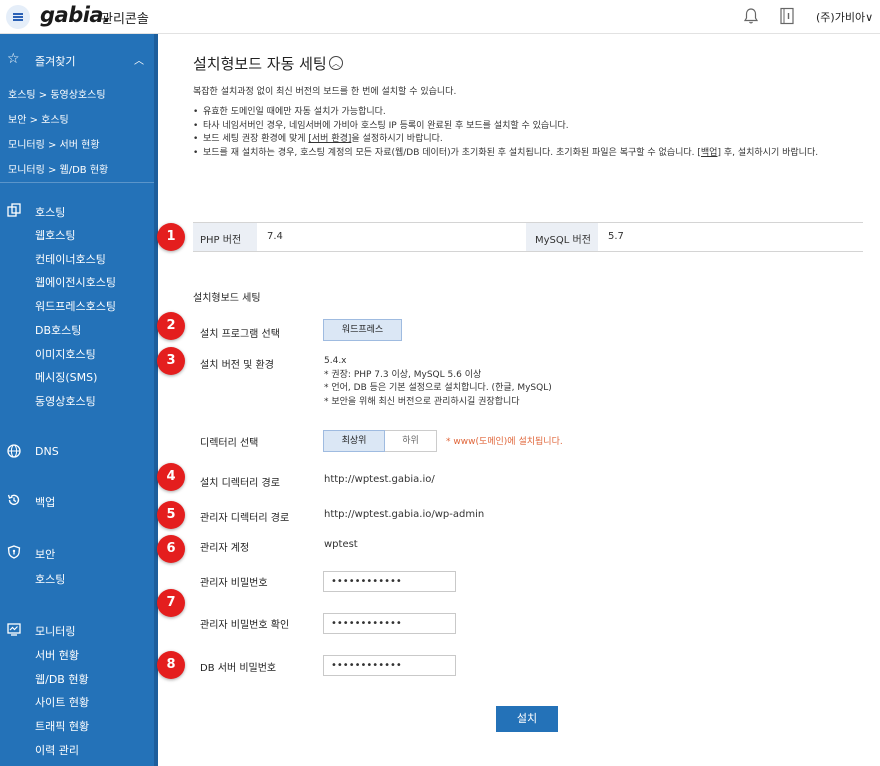  Describe the element at coordinates (125, 19) in the screenshot. I see `console-label: 관리콘솔` at that location.